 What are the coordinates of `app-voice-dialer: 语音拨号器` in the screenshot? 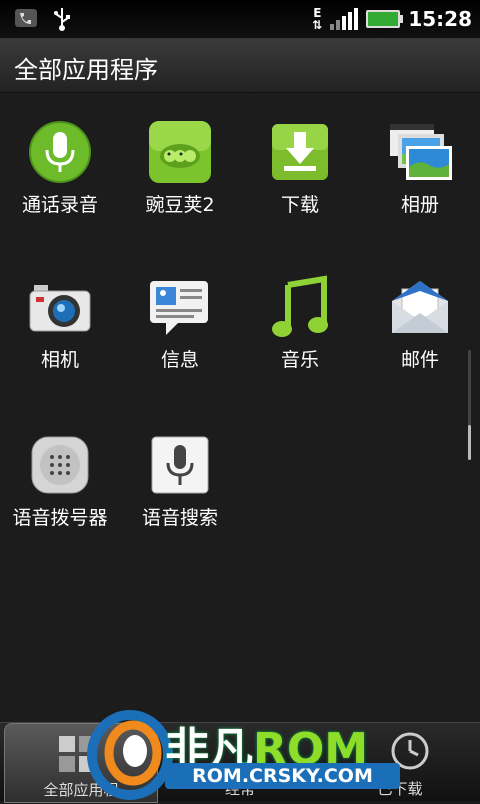 It's located at (60, 493).